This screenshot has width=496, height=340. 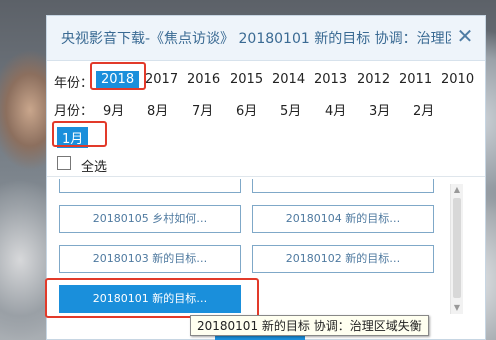 I want to click on year-option-2012: 2012, so click(x=373, y=79).